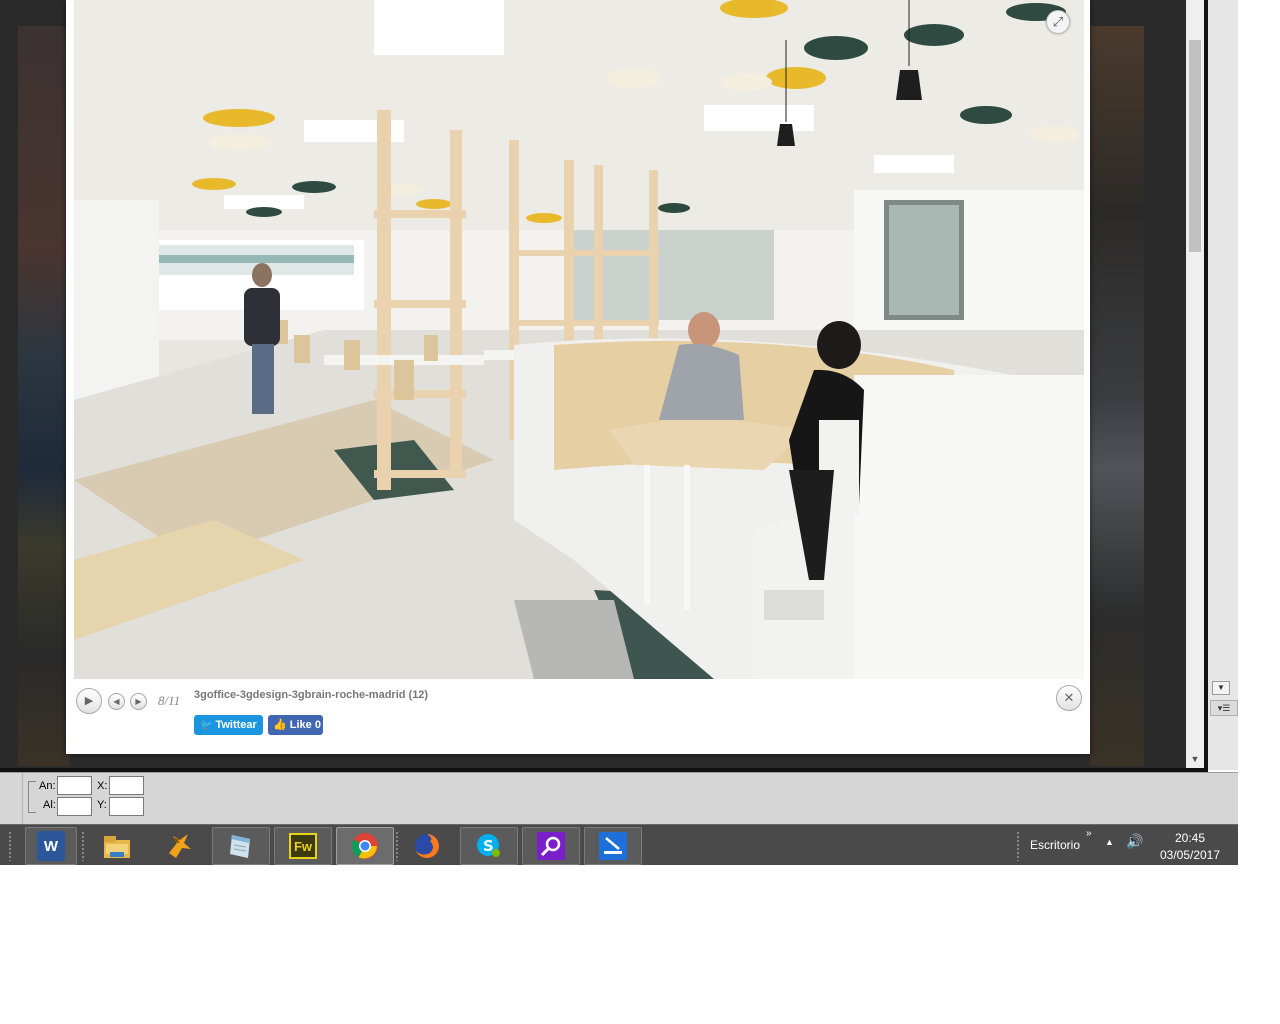 The image size is (1280, 1024). I want to click on previous-image-button: ◀, so click(116, 701).